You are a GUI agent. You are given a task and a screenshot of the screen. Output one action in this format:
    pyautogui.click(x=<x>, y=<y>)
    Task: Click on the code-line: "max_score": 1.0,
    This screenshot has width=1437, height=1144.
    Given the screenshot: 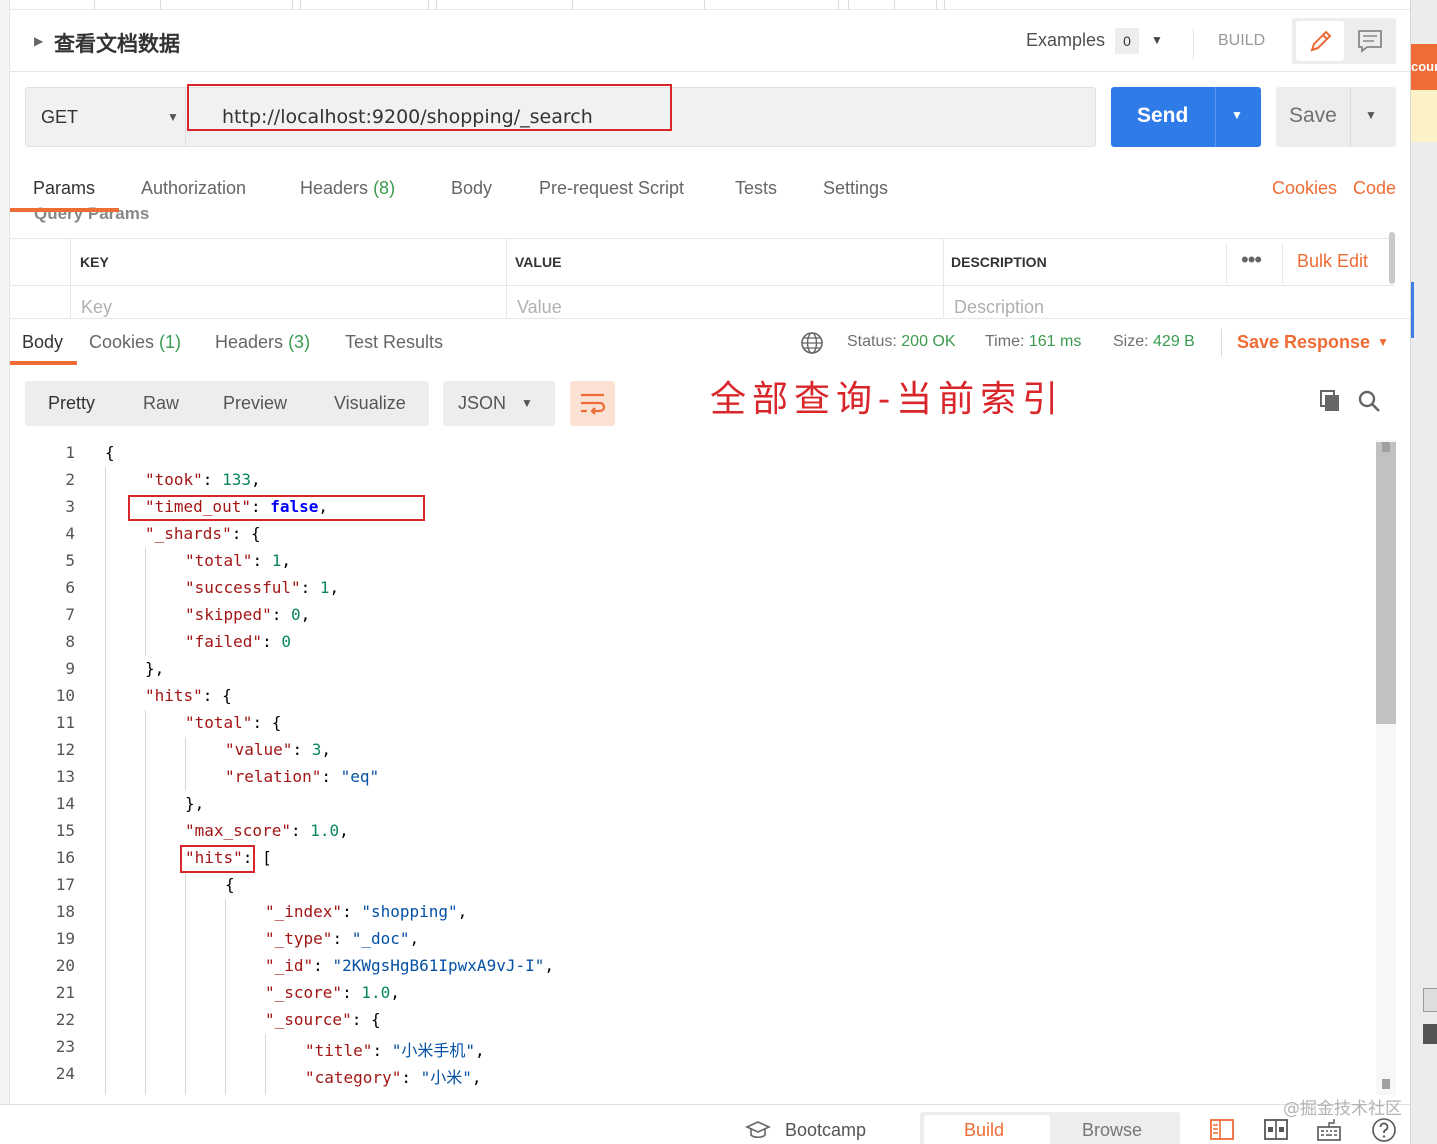 What is the action you would take?
    pyautogui.click(x=267, y=830)
    